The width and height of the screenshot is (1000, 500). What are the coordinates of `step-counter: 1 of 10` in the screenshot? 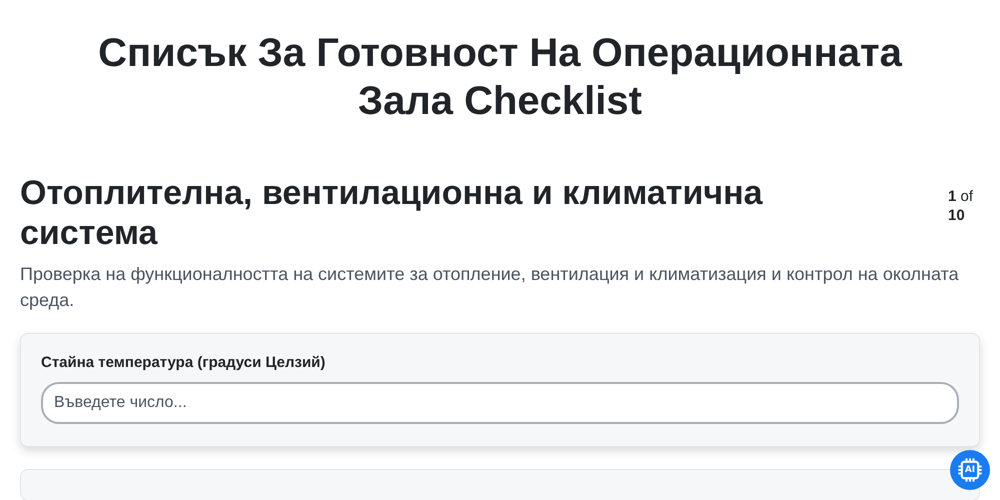 It's located at (961, 206).